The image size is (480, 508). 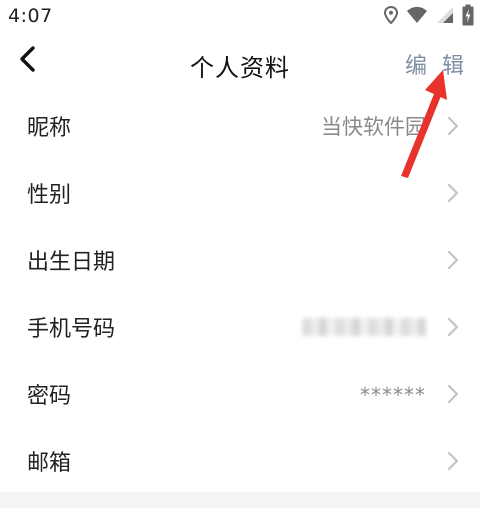 I want to click on row-gender: 性别, so click(x=240, y=192).